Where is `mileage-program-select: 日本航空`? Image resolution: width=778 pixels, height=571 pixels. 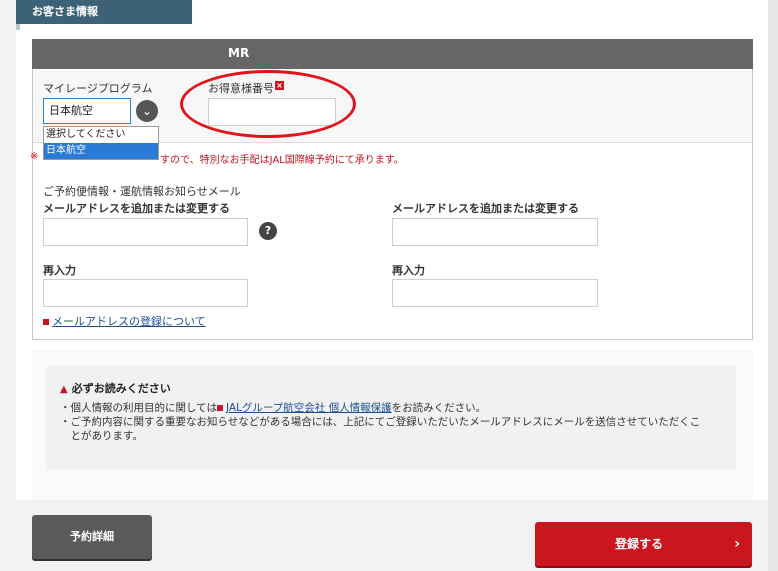
mileage-program-select: 日本航空 is located at coordinates (87, 111).